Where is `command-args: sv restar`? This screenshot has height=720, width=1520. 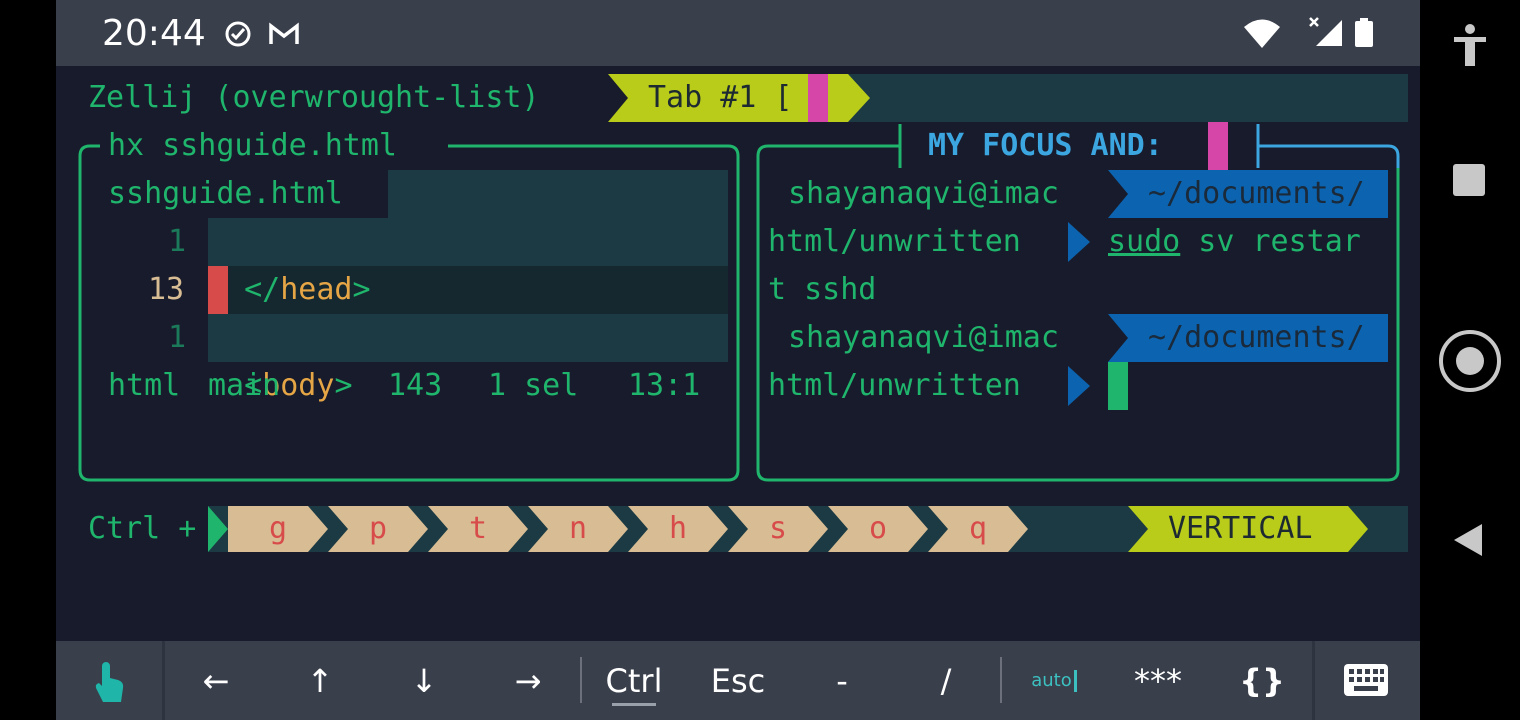
command-args: sv restar is located at coordinates (1270, 241).